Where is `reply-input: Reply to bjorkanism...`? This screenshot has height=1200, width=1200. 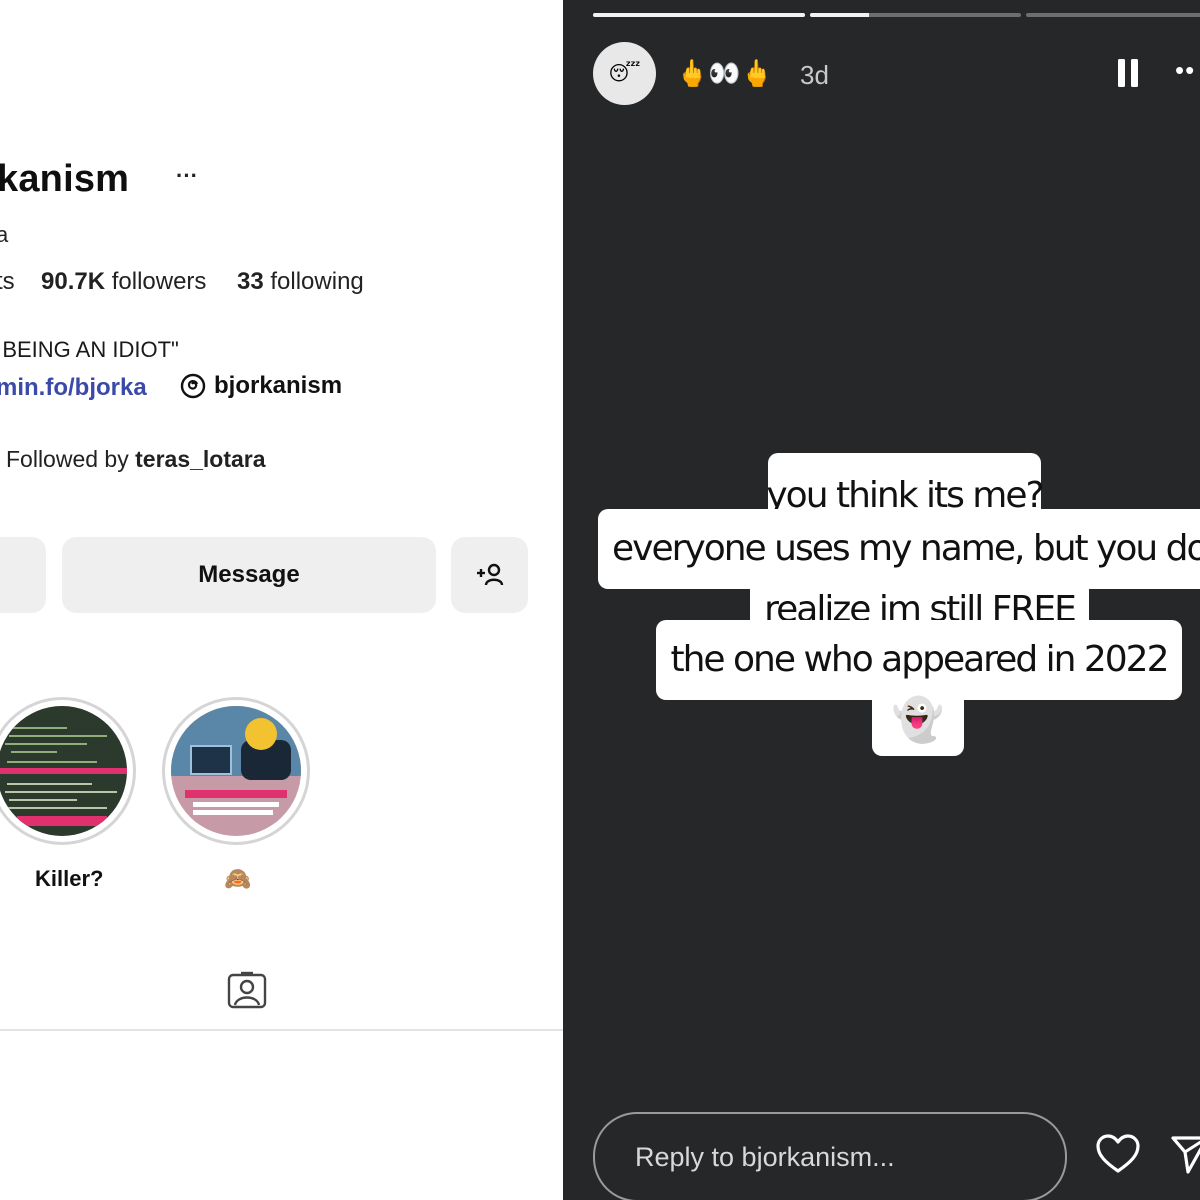
reply-input: Reply to bjorkanism... is located at coordinates (830, 1156).